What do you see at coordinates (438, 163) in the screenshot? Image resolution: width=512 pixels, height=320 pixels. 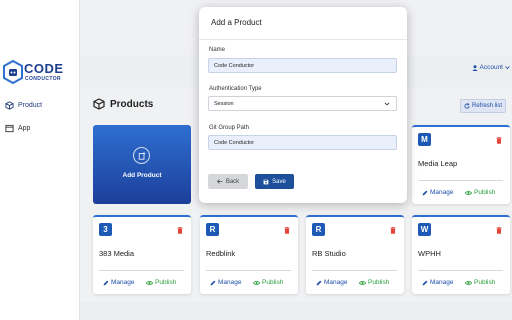 I see `product-name: Media Leap` at bounding box center [438, 163].